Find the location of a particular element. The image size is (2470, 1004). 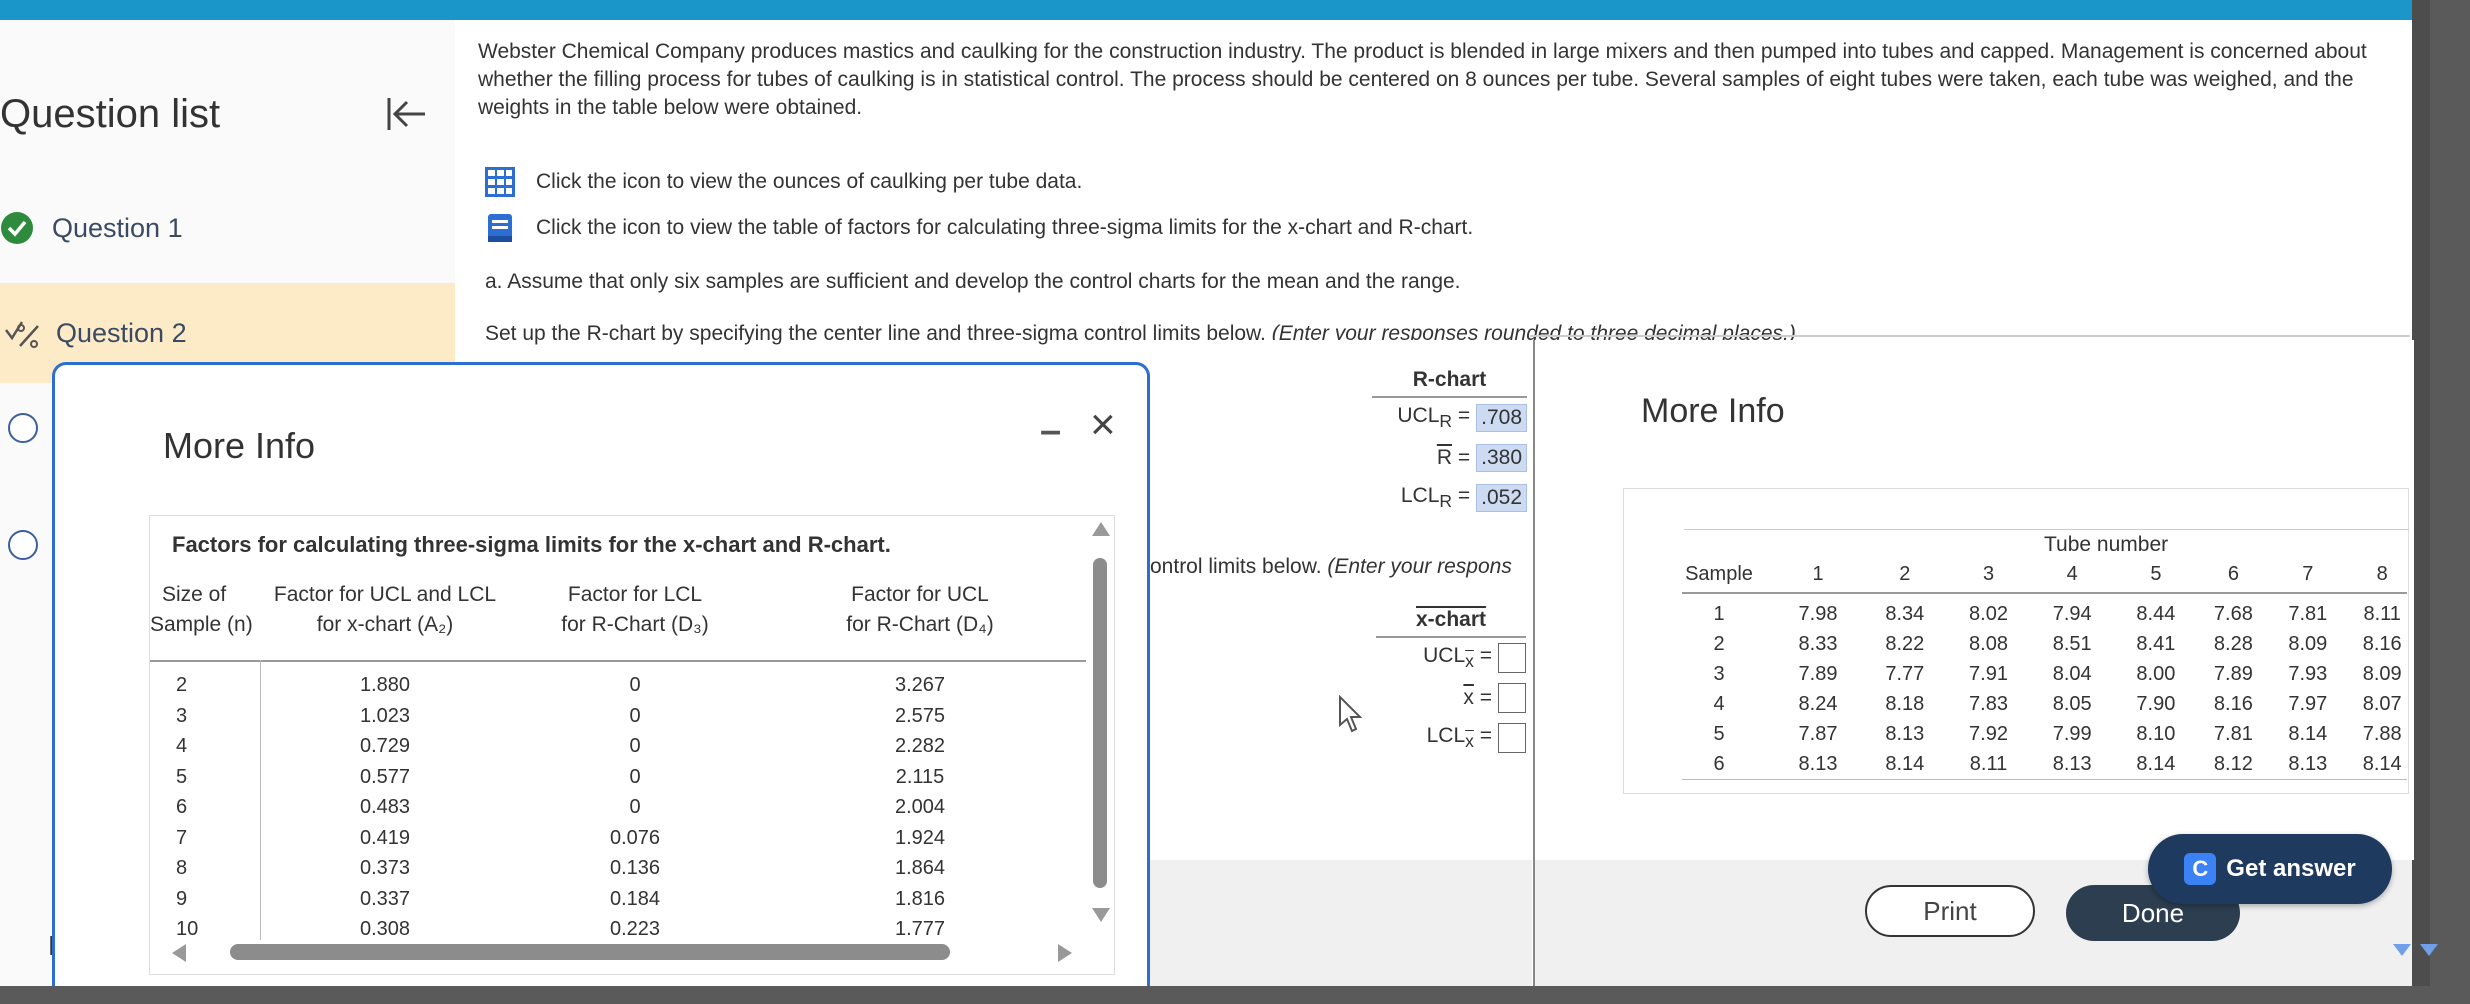

lcl-r-text: LCL is located at coordinates (1420, 495).